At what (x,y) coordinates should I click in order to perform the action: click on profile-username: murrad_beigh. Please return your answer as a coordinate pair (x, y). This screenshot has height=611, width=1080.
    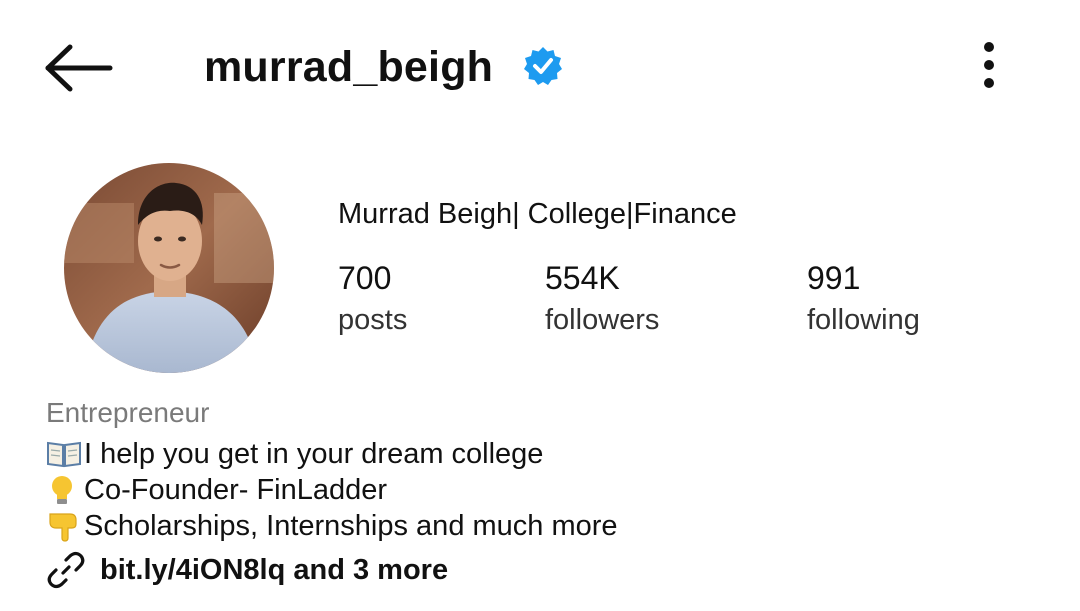
    Looking at the image, I should click on (349, 67).